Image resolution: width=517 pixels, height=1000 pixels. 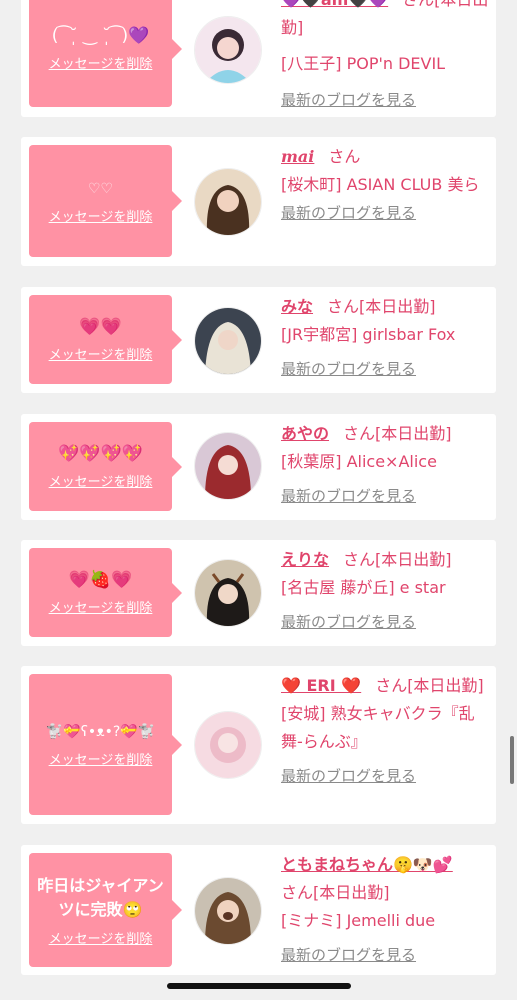 What do you see at coordinates (100, 732) in the screenshot?
I see `message-text: 🐩💝ʕ•ᴥ•?💝🐩` at bounding box center [100, 732].